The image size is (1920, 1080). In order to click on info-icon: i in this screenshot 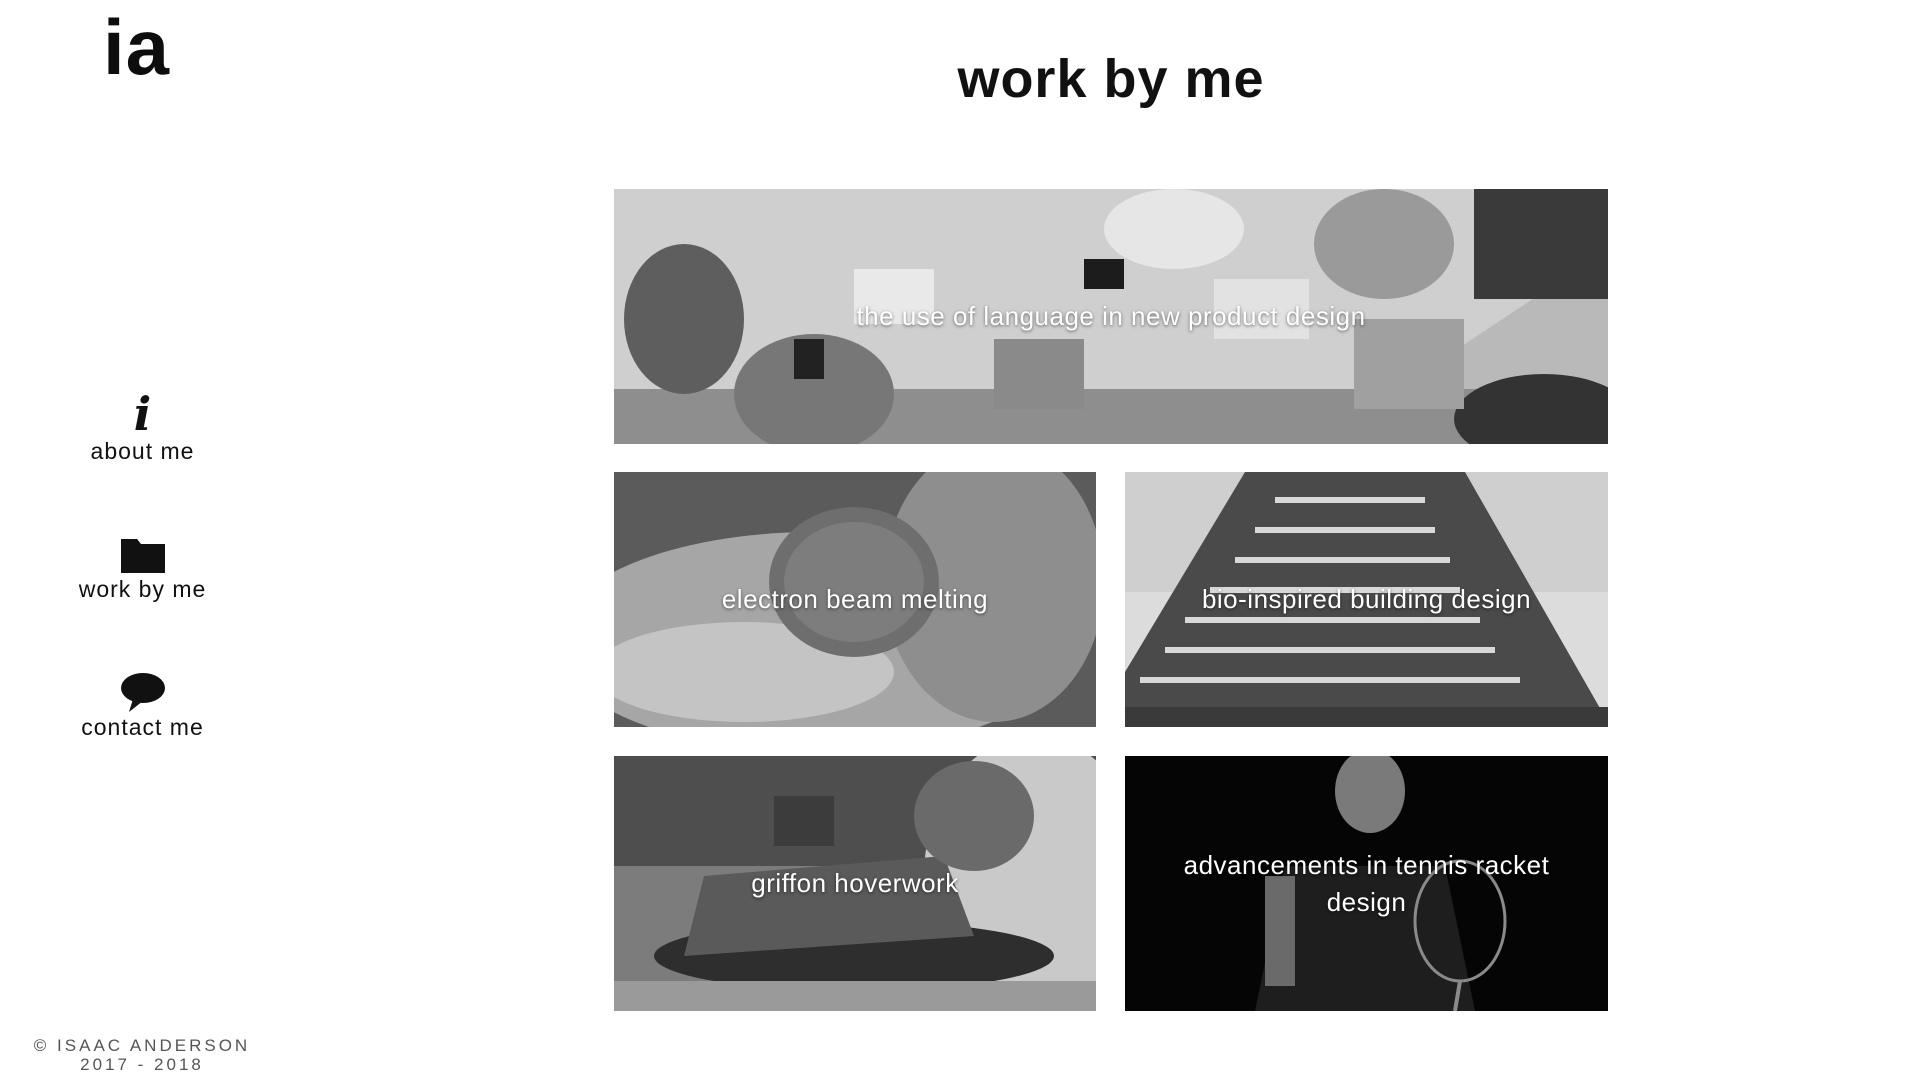, I will do `click(142, 414)`.